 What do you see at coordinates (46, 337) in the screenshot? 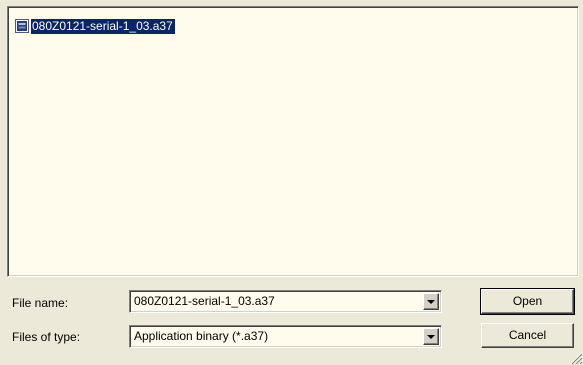
I see `file-type-label: Files of type:` at bounding box center [46, 337].